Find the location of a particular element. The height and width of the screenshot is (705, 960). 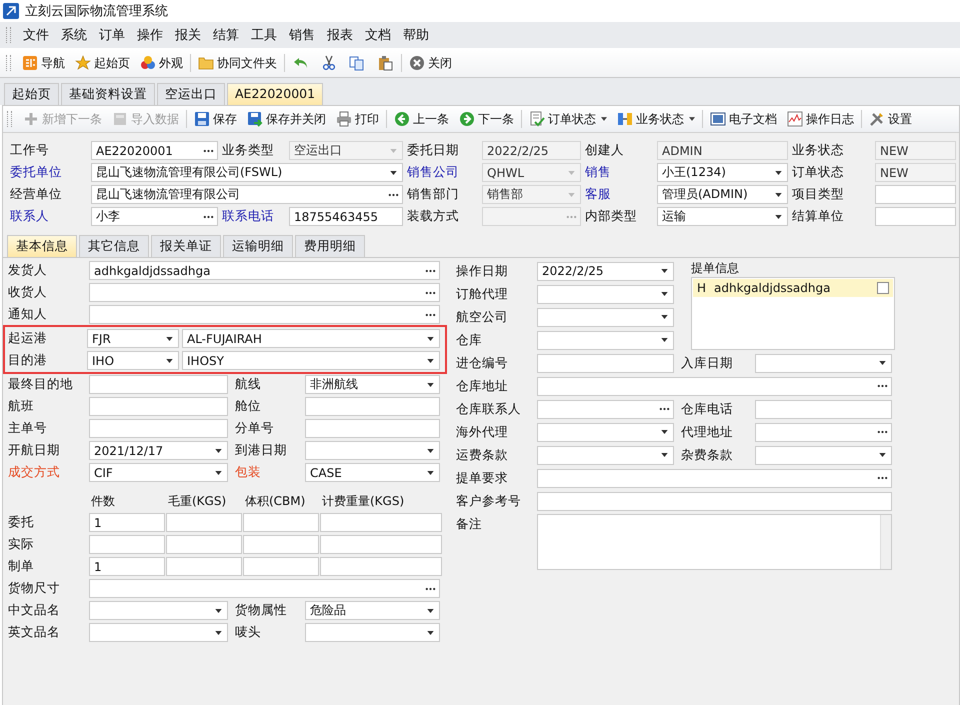

lookup-field: 昆山飞速物流管理有限公司 is located at coordinates (247, 194).